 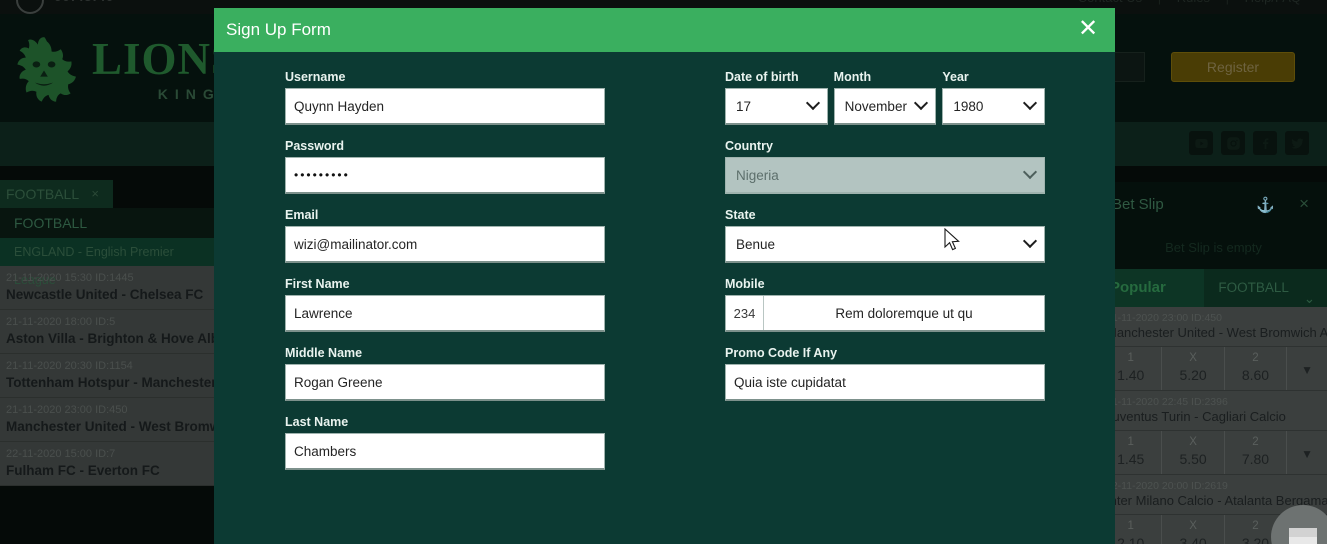 I want to click on sport-heading: FOOTBALL, so click(x=107, y=223).